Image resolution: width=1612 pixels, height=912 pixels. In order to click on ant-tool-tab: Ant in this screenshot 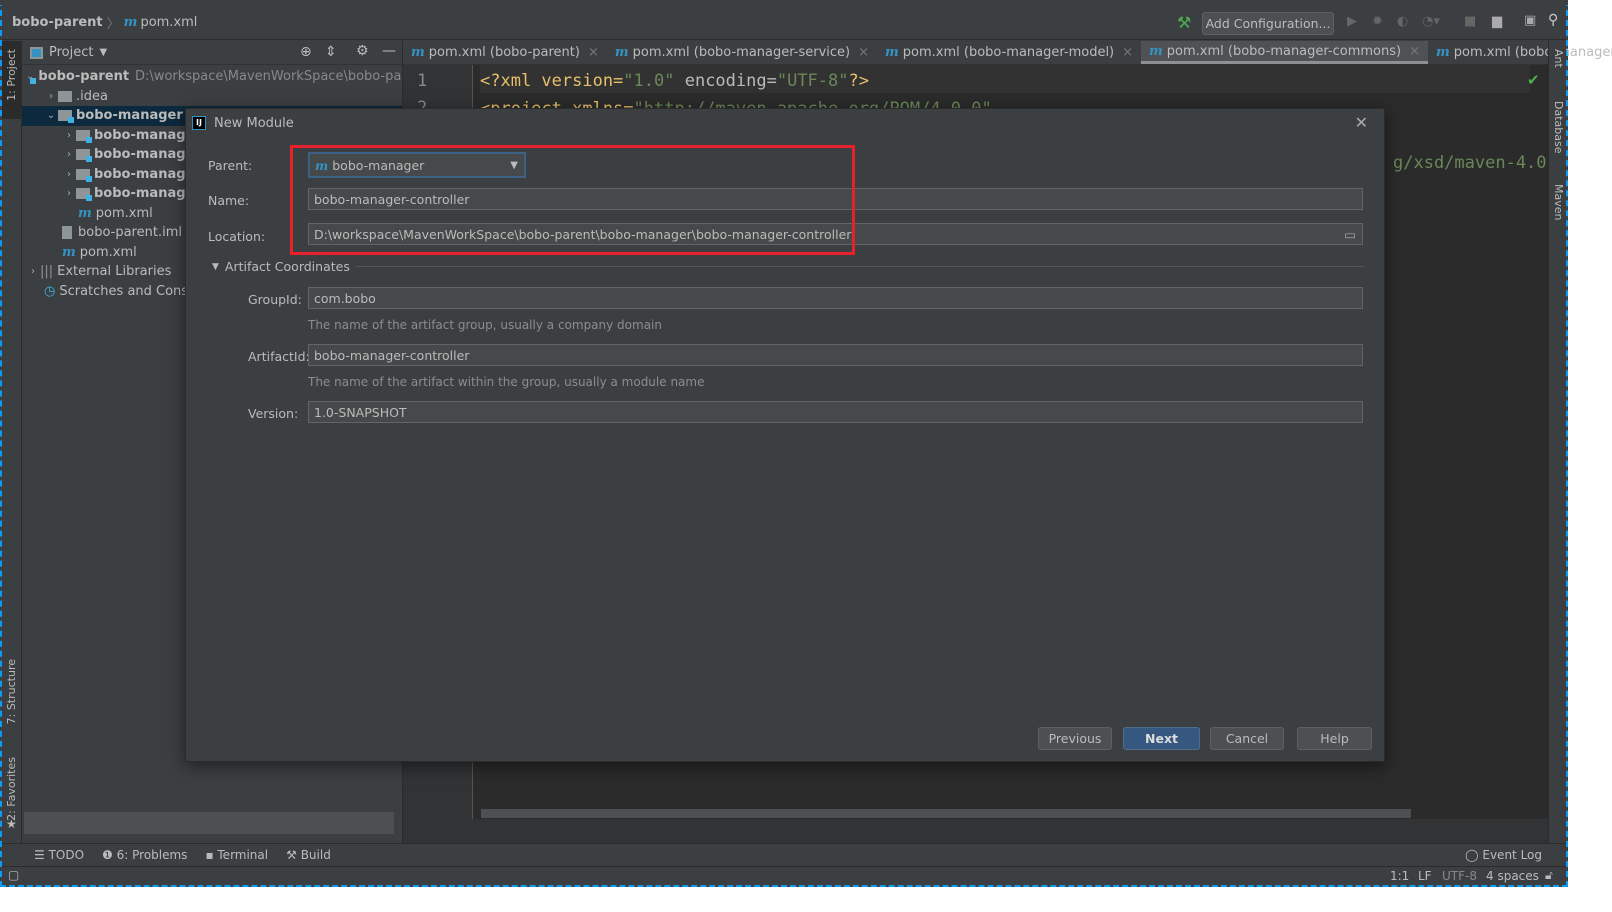, I will do `click(1558, 58)`.